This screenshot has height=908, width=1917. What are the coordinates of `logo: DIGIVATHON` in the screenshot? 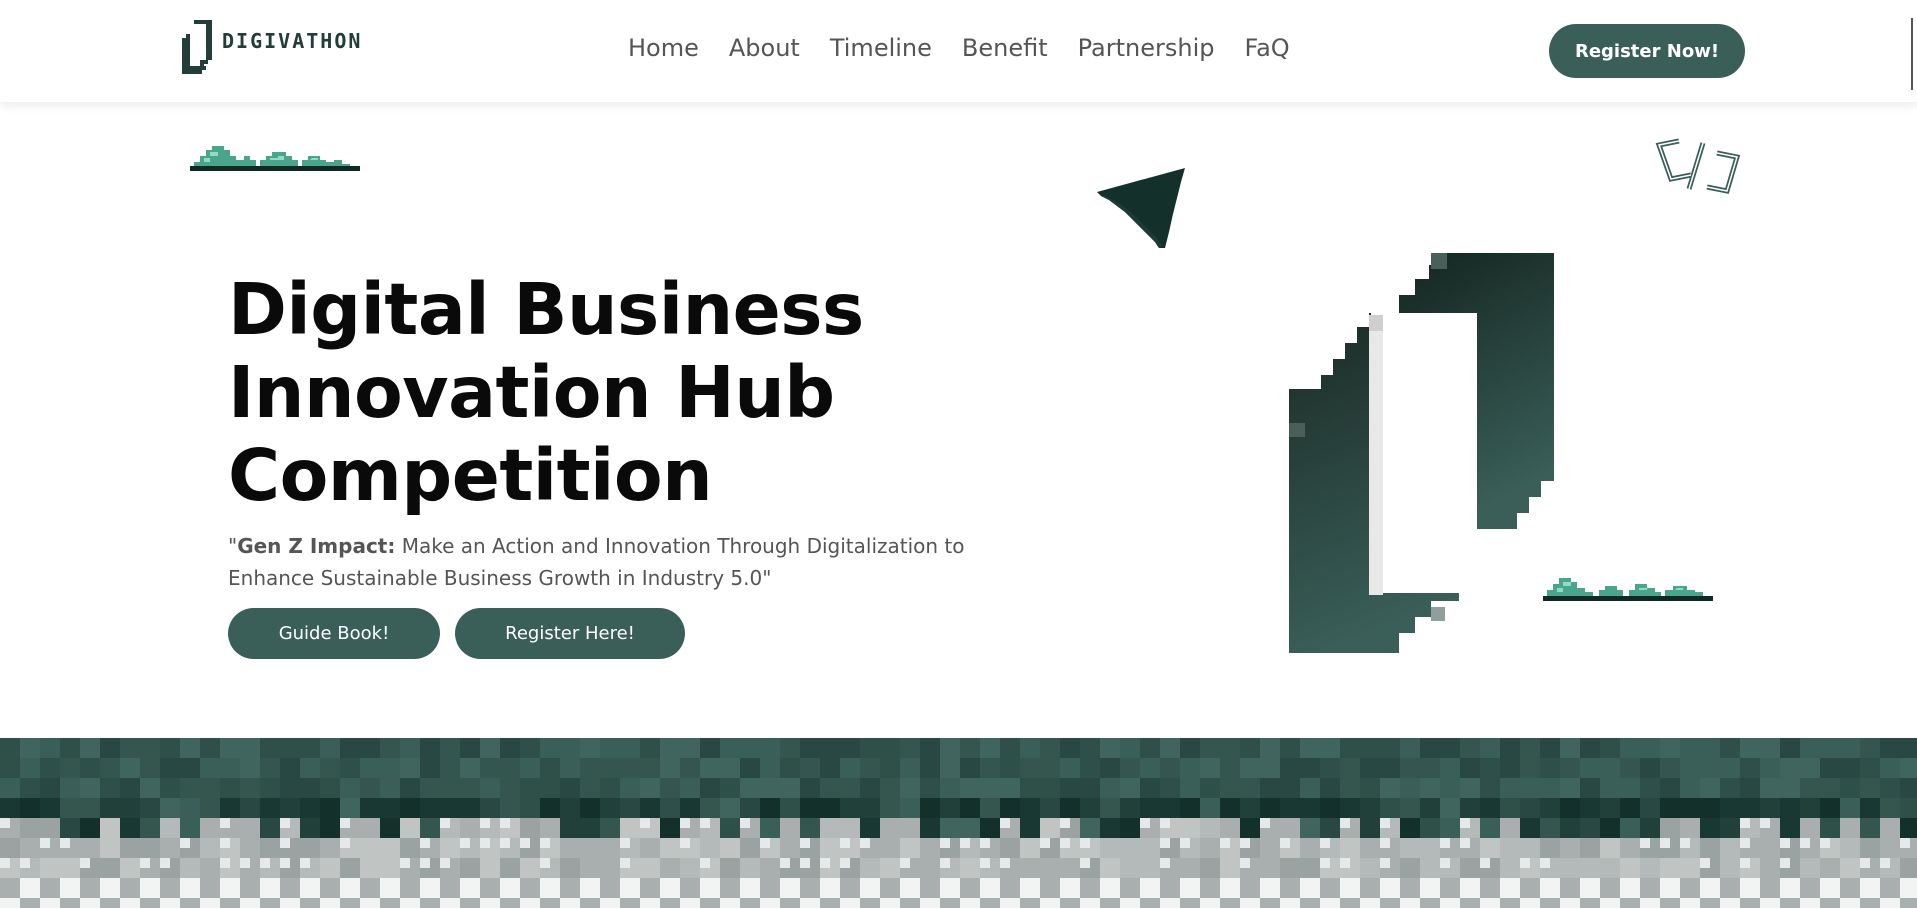 It's located at (271, 47).